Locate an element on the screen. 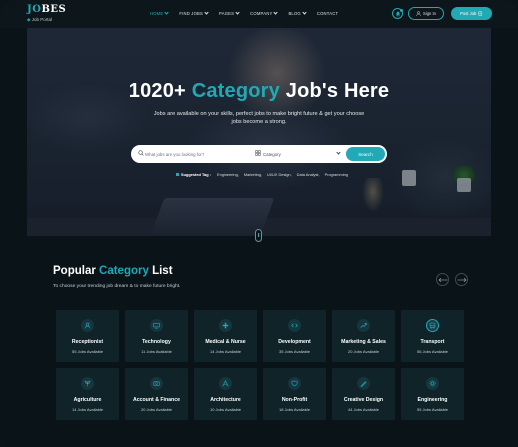 Image resolution: width=518 pixels, height=447 pixels. development-icon is located at coordinates (294, 325).